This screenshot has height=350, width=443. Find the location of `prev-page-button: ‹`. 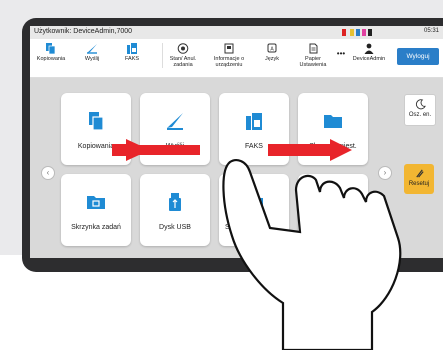

prev-page-button: ‹ is located at coordinates (48, 173).